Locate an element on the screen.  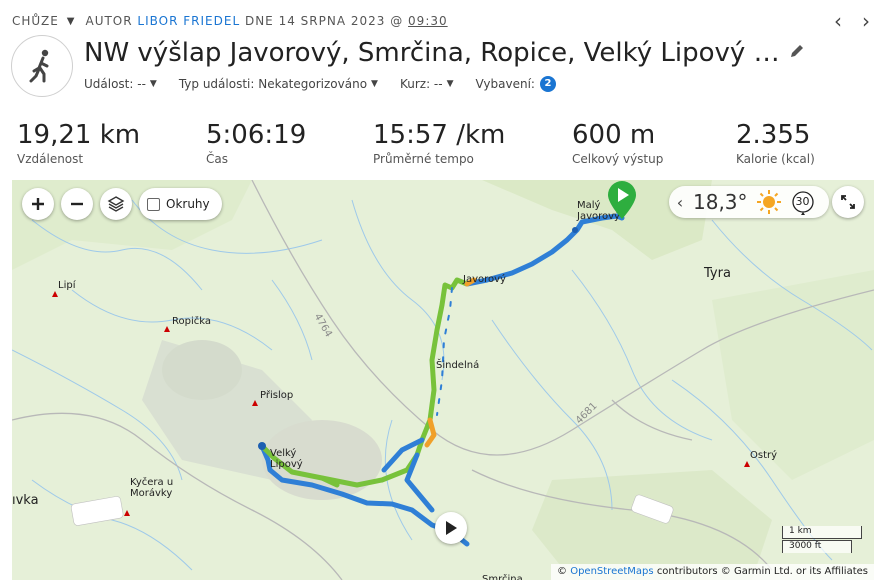
map-layers-button is located at coordinates (116, 204).